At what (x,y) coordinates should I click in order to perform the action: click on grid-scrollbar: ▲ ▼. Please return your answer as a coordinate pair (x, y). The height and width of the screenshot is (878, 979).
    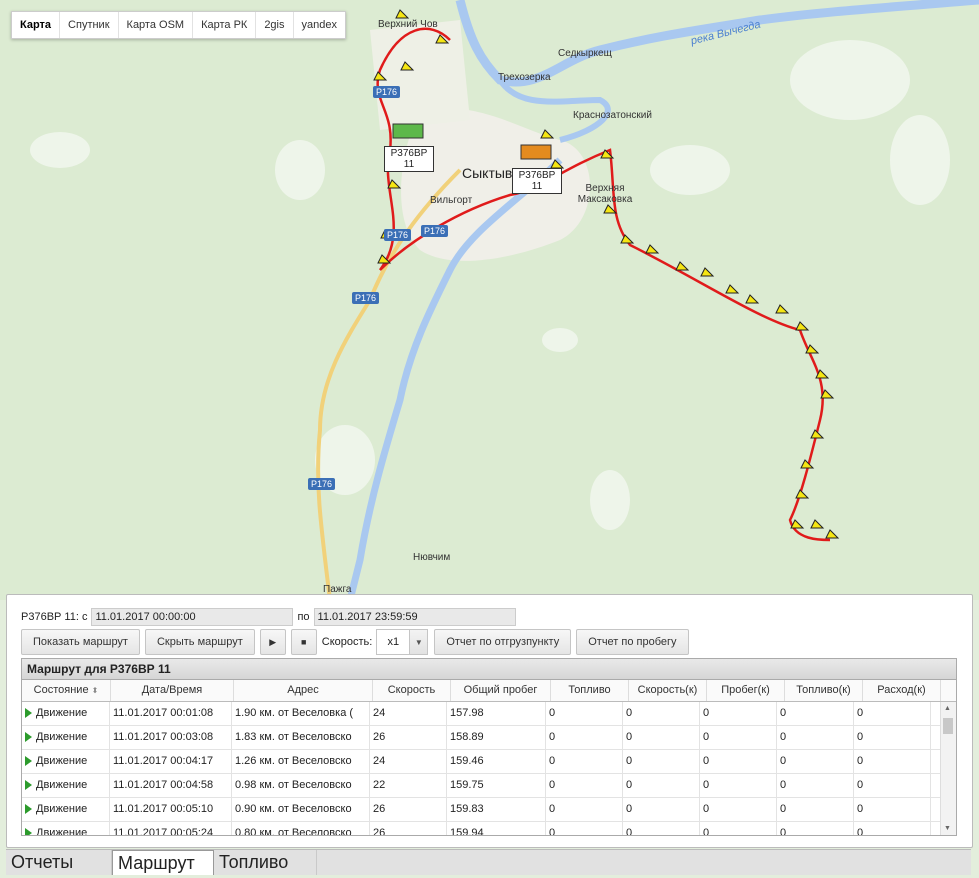
    Looking at the image, I should click on (948, 768).